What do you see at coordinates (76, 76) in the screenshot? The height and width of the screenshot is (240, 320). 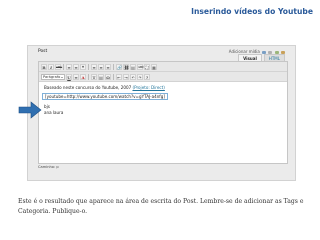 I see `justify-button: ≡` at bounding box center [76, 76].